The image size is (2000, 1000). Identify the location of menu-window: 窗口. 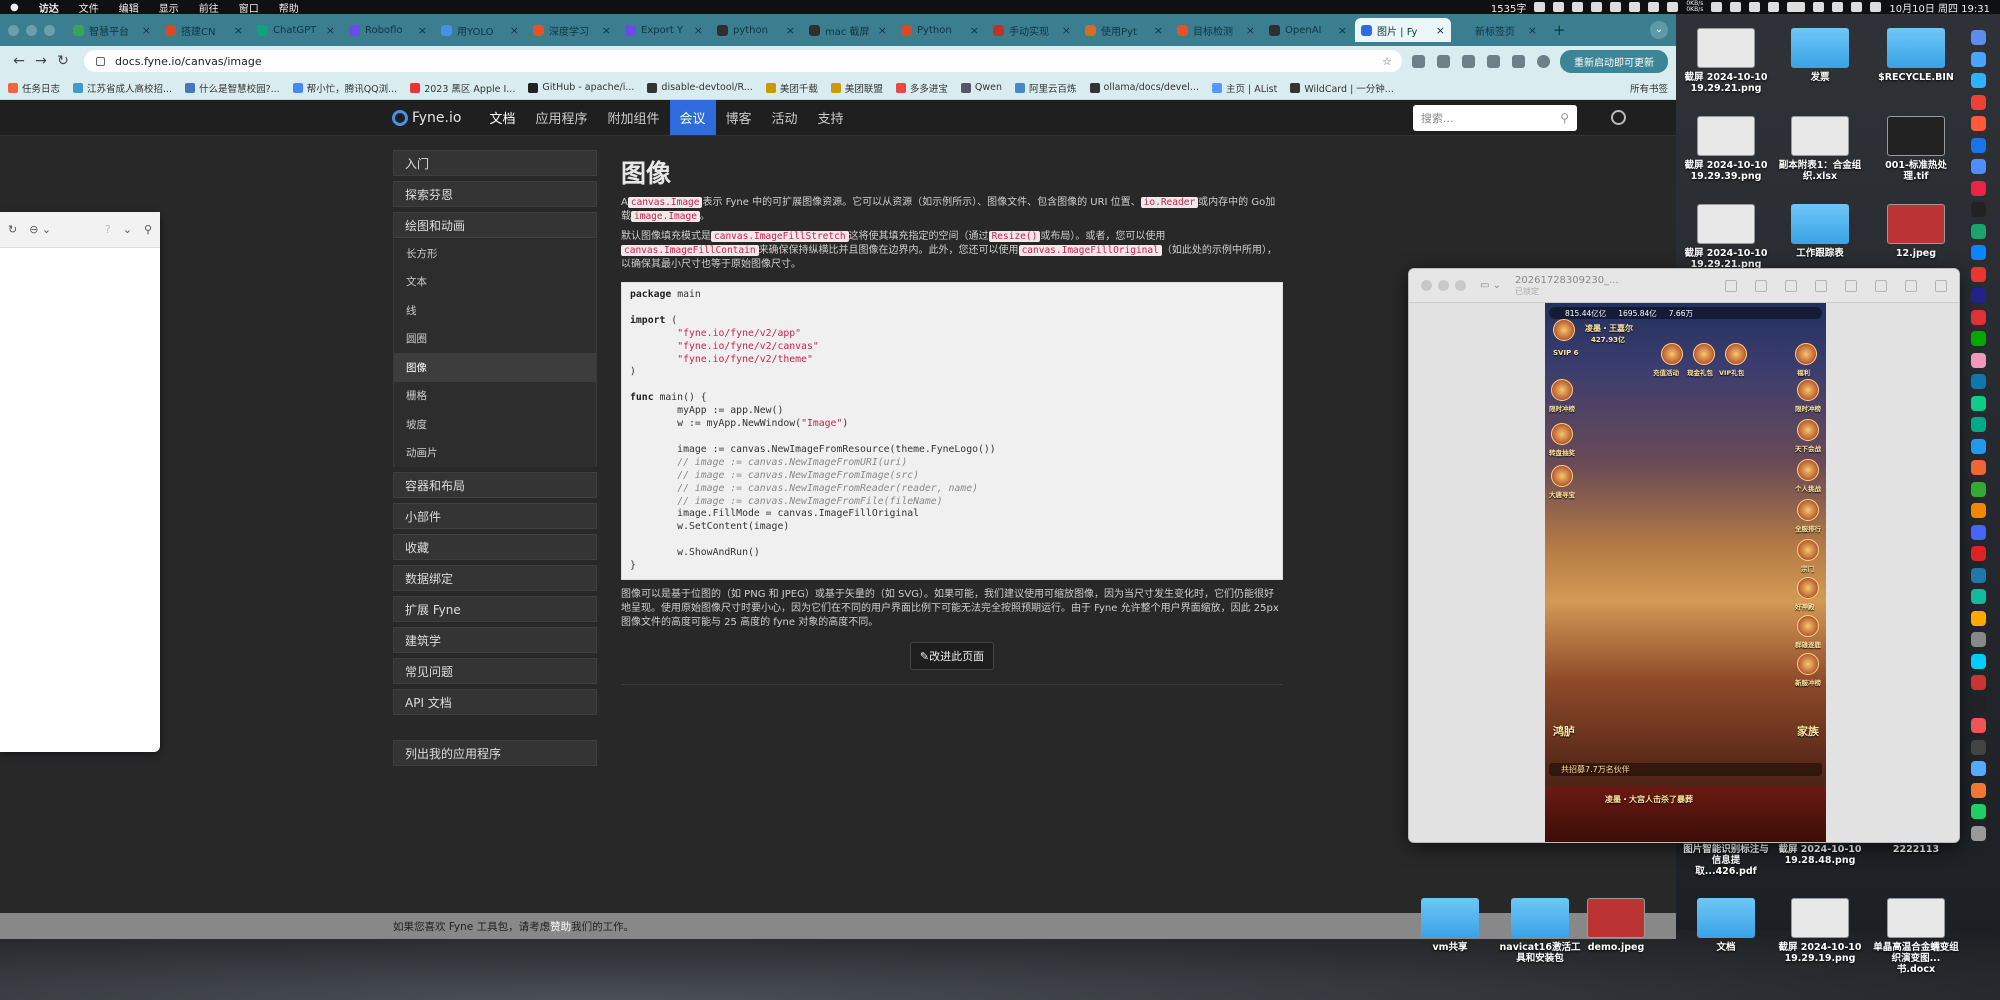
(249, 7).